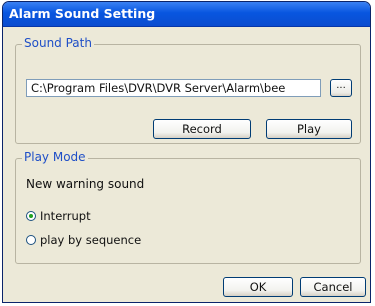 The width and height of the screenshot is (375, 306). Describe the element at coordinates (65, 216) in the screenshot. I see `interrupt-label: Interrupt` at that location.